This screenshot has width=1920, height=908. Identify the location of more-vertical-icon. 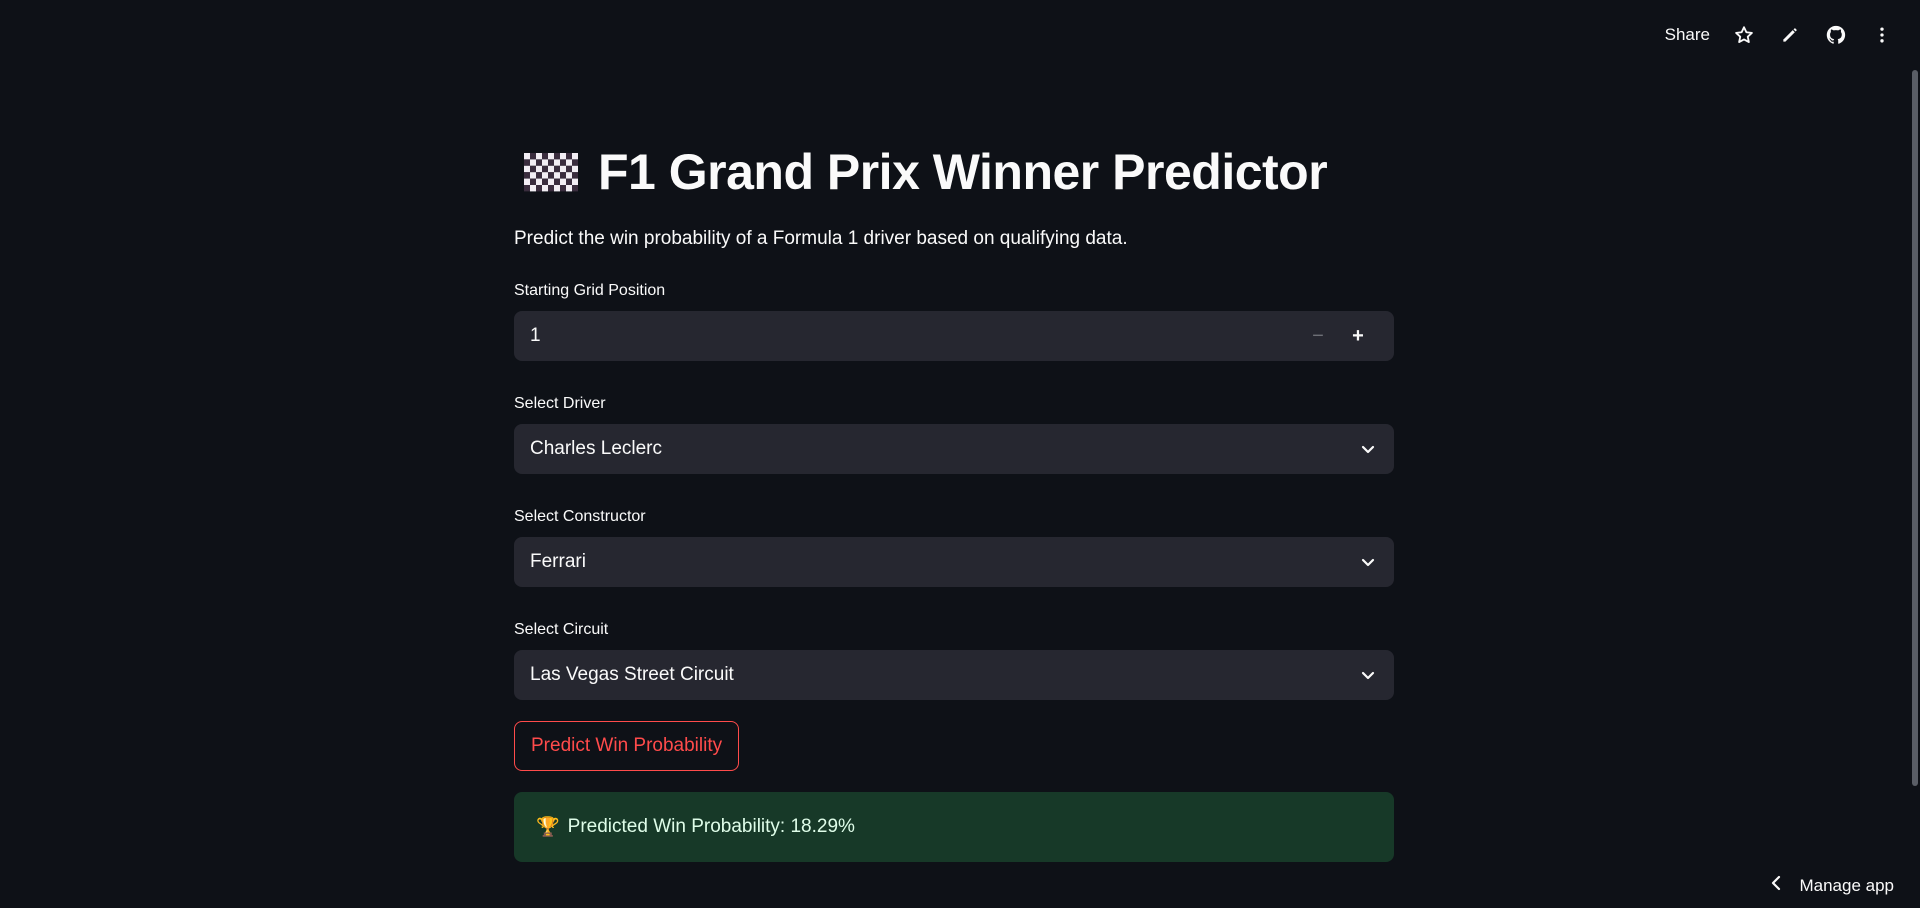
(1882, 35).